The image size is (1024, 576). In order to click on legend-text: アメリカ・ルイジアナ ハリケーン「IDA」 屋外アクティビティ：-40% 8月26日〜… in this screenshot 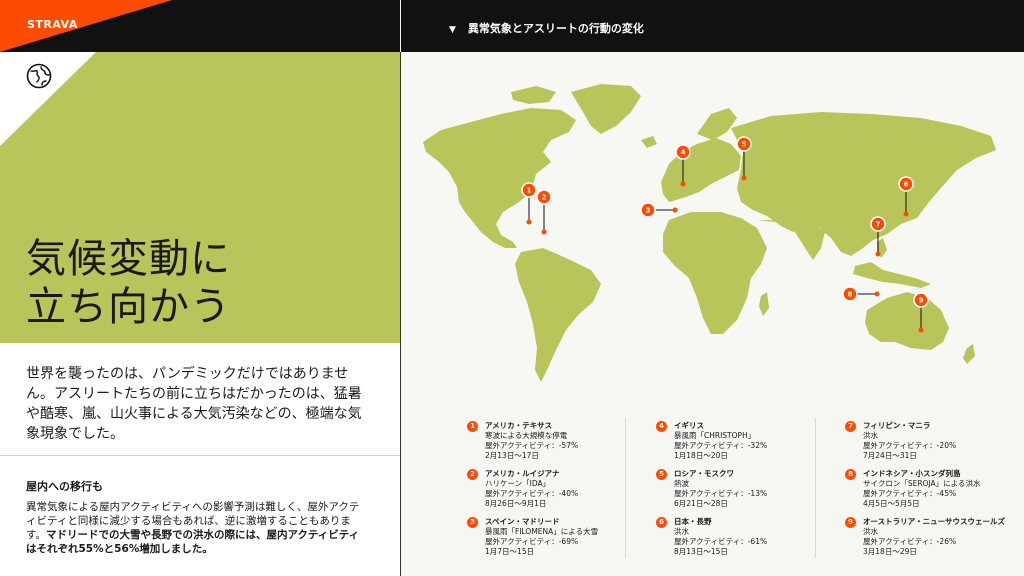, I will do `click(531, 489)`.